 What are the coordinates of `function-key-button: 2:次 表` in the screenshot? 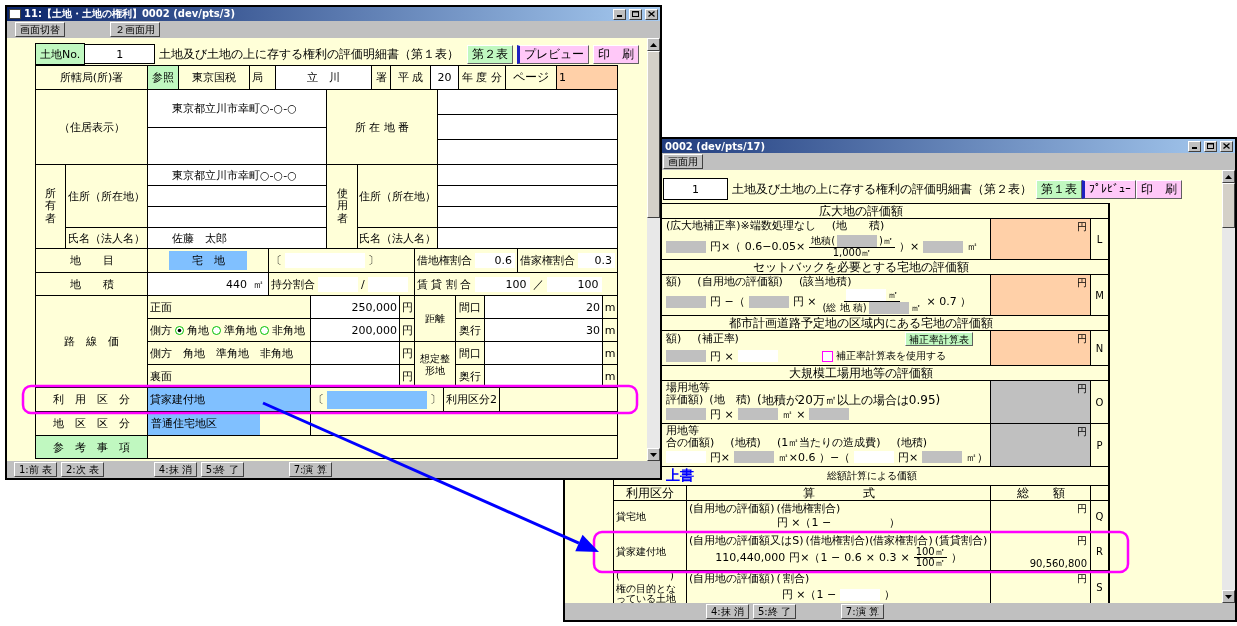 It's located at (82, 469).